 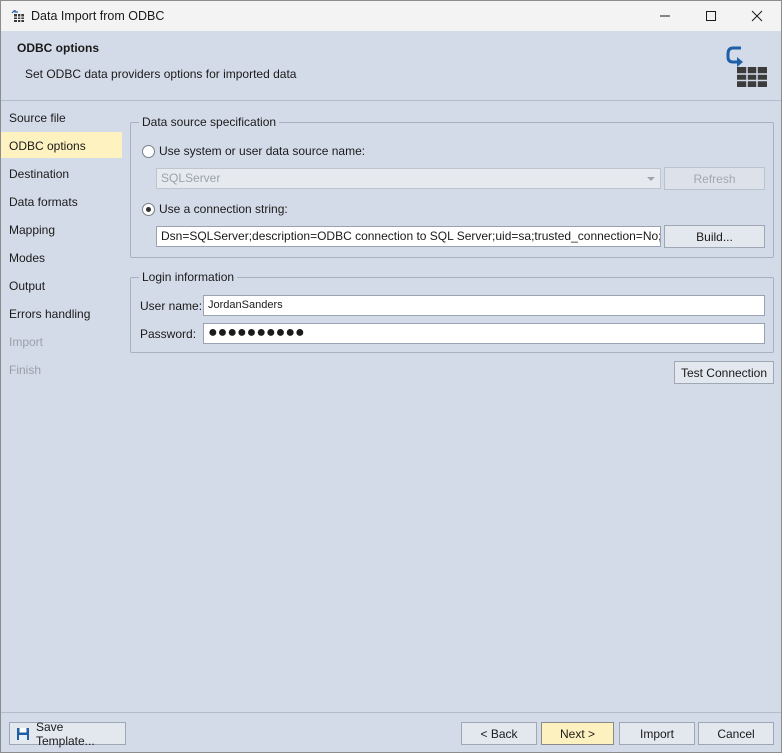 What do you see at coordinates (25, 370) in the screenshot?
I see `sidebar-item-finish: Finish` at bounding box center [25, 370].